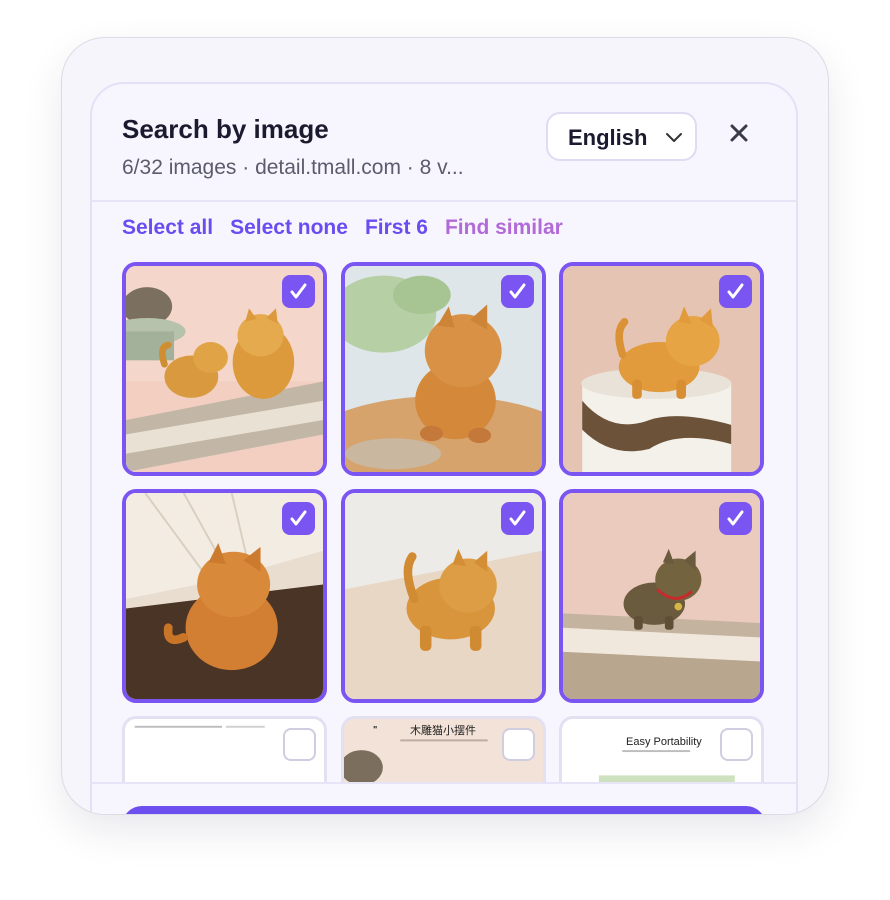  I want to click on select-none-link: Select none, so click(289, 228).